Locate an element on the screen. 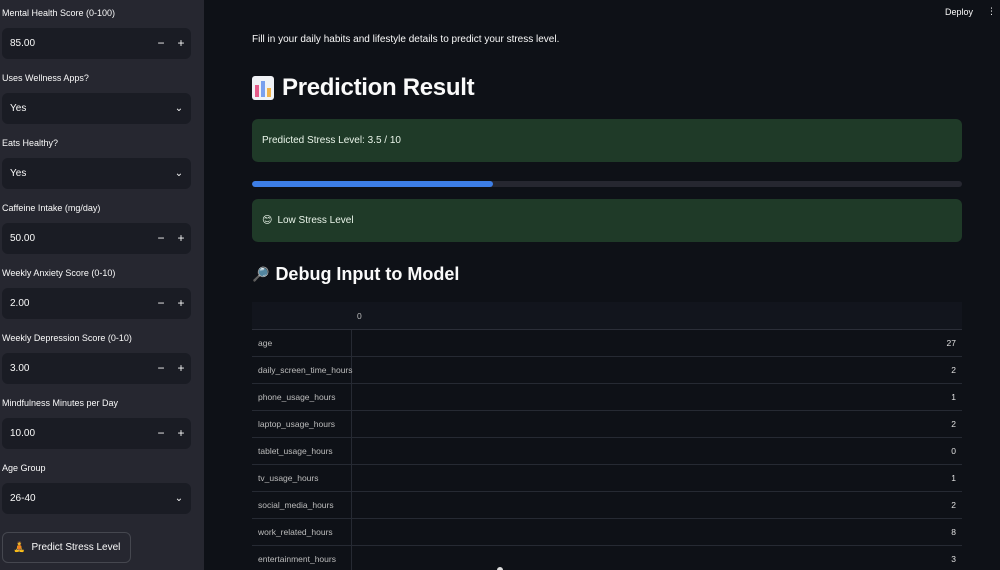 The image size is (1000, 570). column-header: 0 is located at coordinates (357, 316).